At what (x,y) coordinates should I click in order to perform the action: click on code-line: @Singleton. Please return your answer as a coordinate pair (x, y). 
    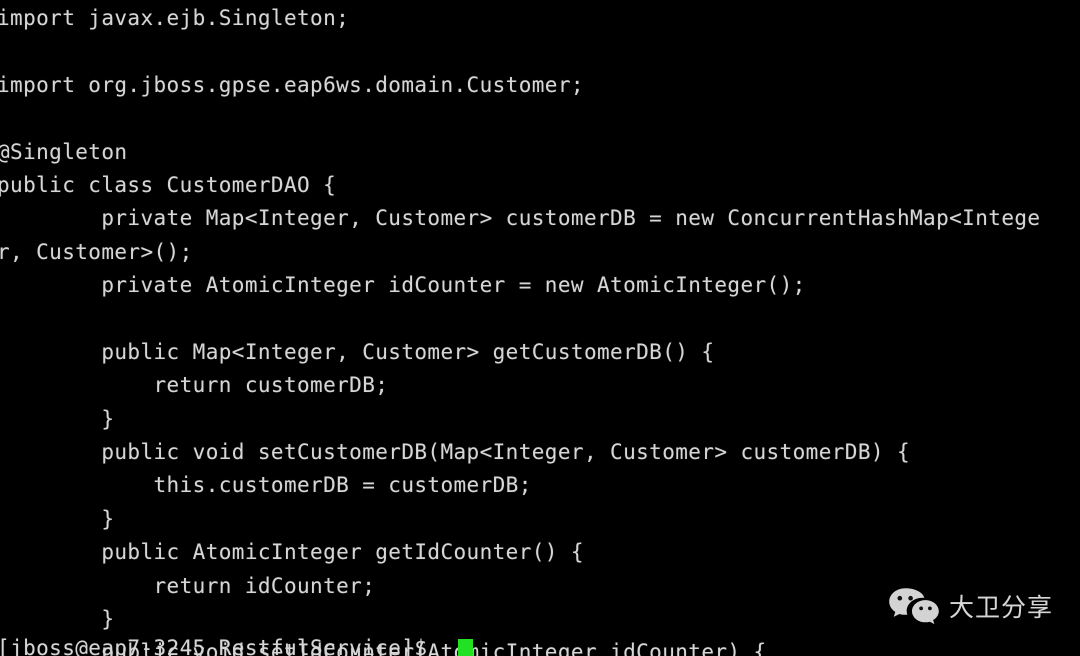
    Looking at the image, I should click on (64, 151).